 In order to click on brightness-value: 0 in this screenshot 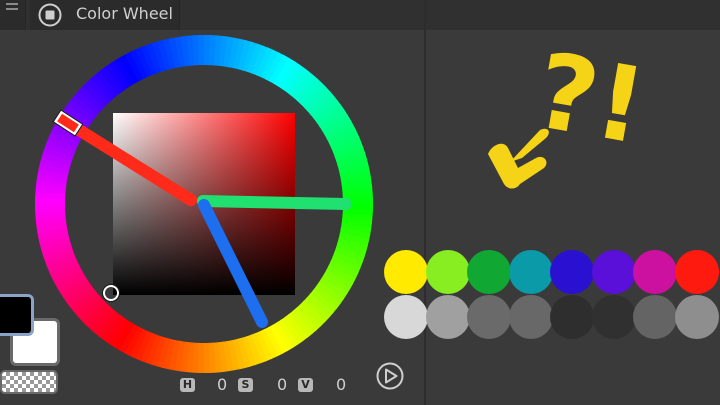, I will do `click(341, 385)`.